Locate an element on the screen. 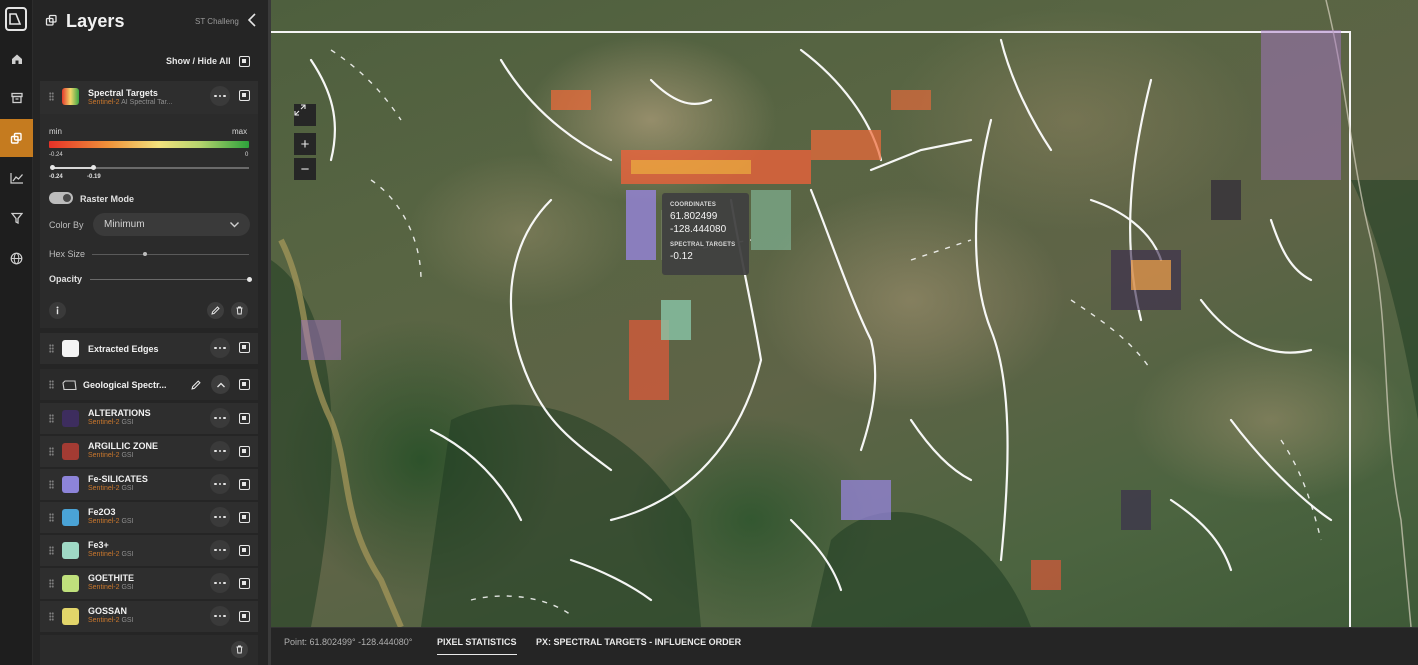 This screenshot has height=665, width=1418. list-item: Fe3+ Sentinel-2 GSI is located at coordinates (149, 550).